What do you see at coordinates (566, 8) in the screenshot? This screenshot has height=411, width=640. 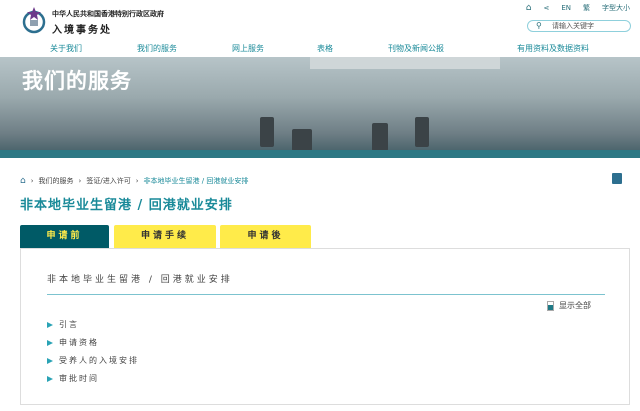 I see `english-link: EN` at bounding box center [566, 8].